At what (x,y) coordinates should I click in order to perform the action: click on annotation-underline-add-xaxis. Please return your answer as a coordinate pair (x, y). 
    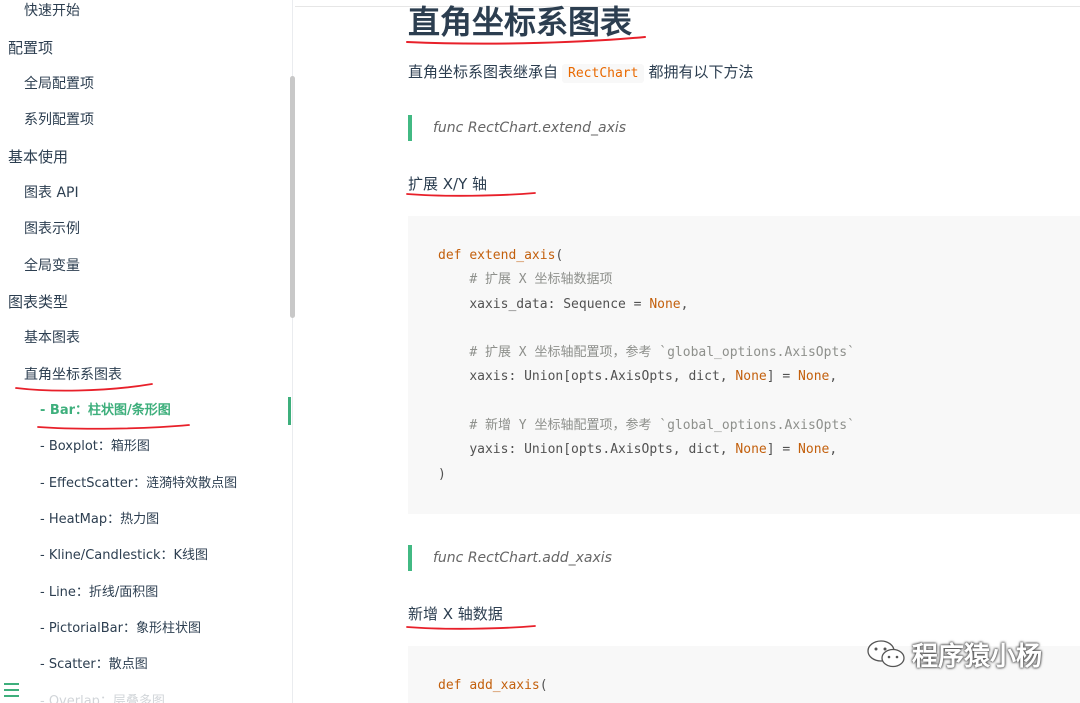
    Looking at the image, I should click on (471, 627).